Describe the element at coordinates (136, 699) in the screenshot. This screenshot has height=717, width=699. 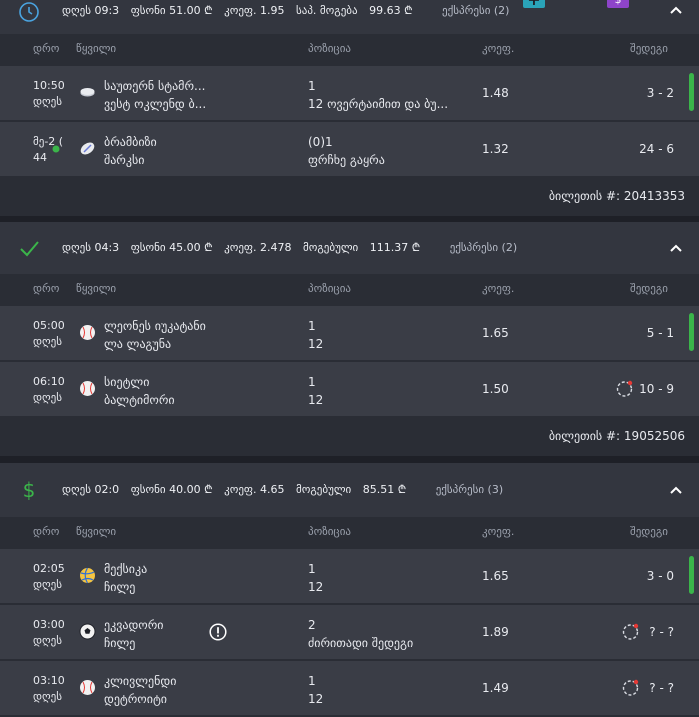
I see `team-away: დეტროიტი` at that location.